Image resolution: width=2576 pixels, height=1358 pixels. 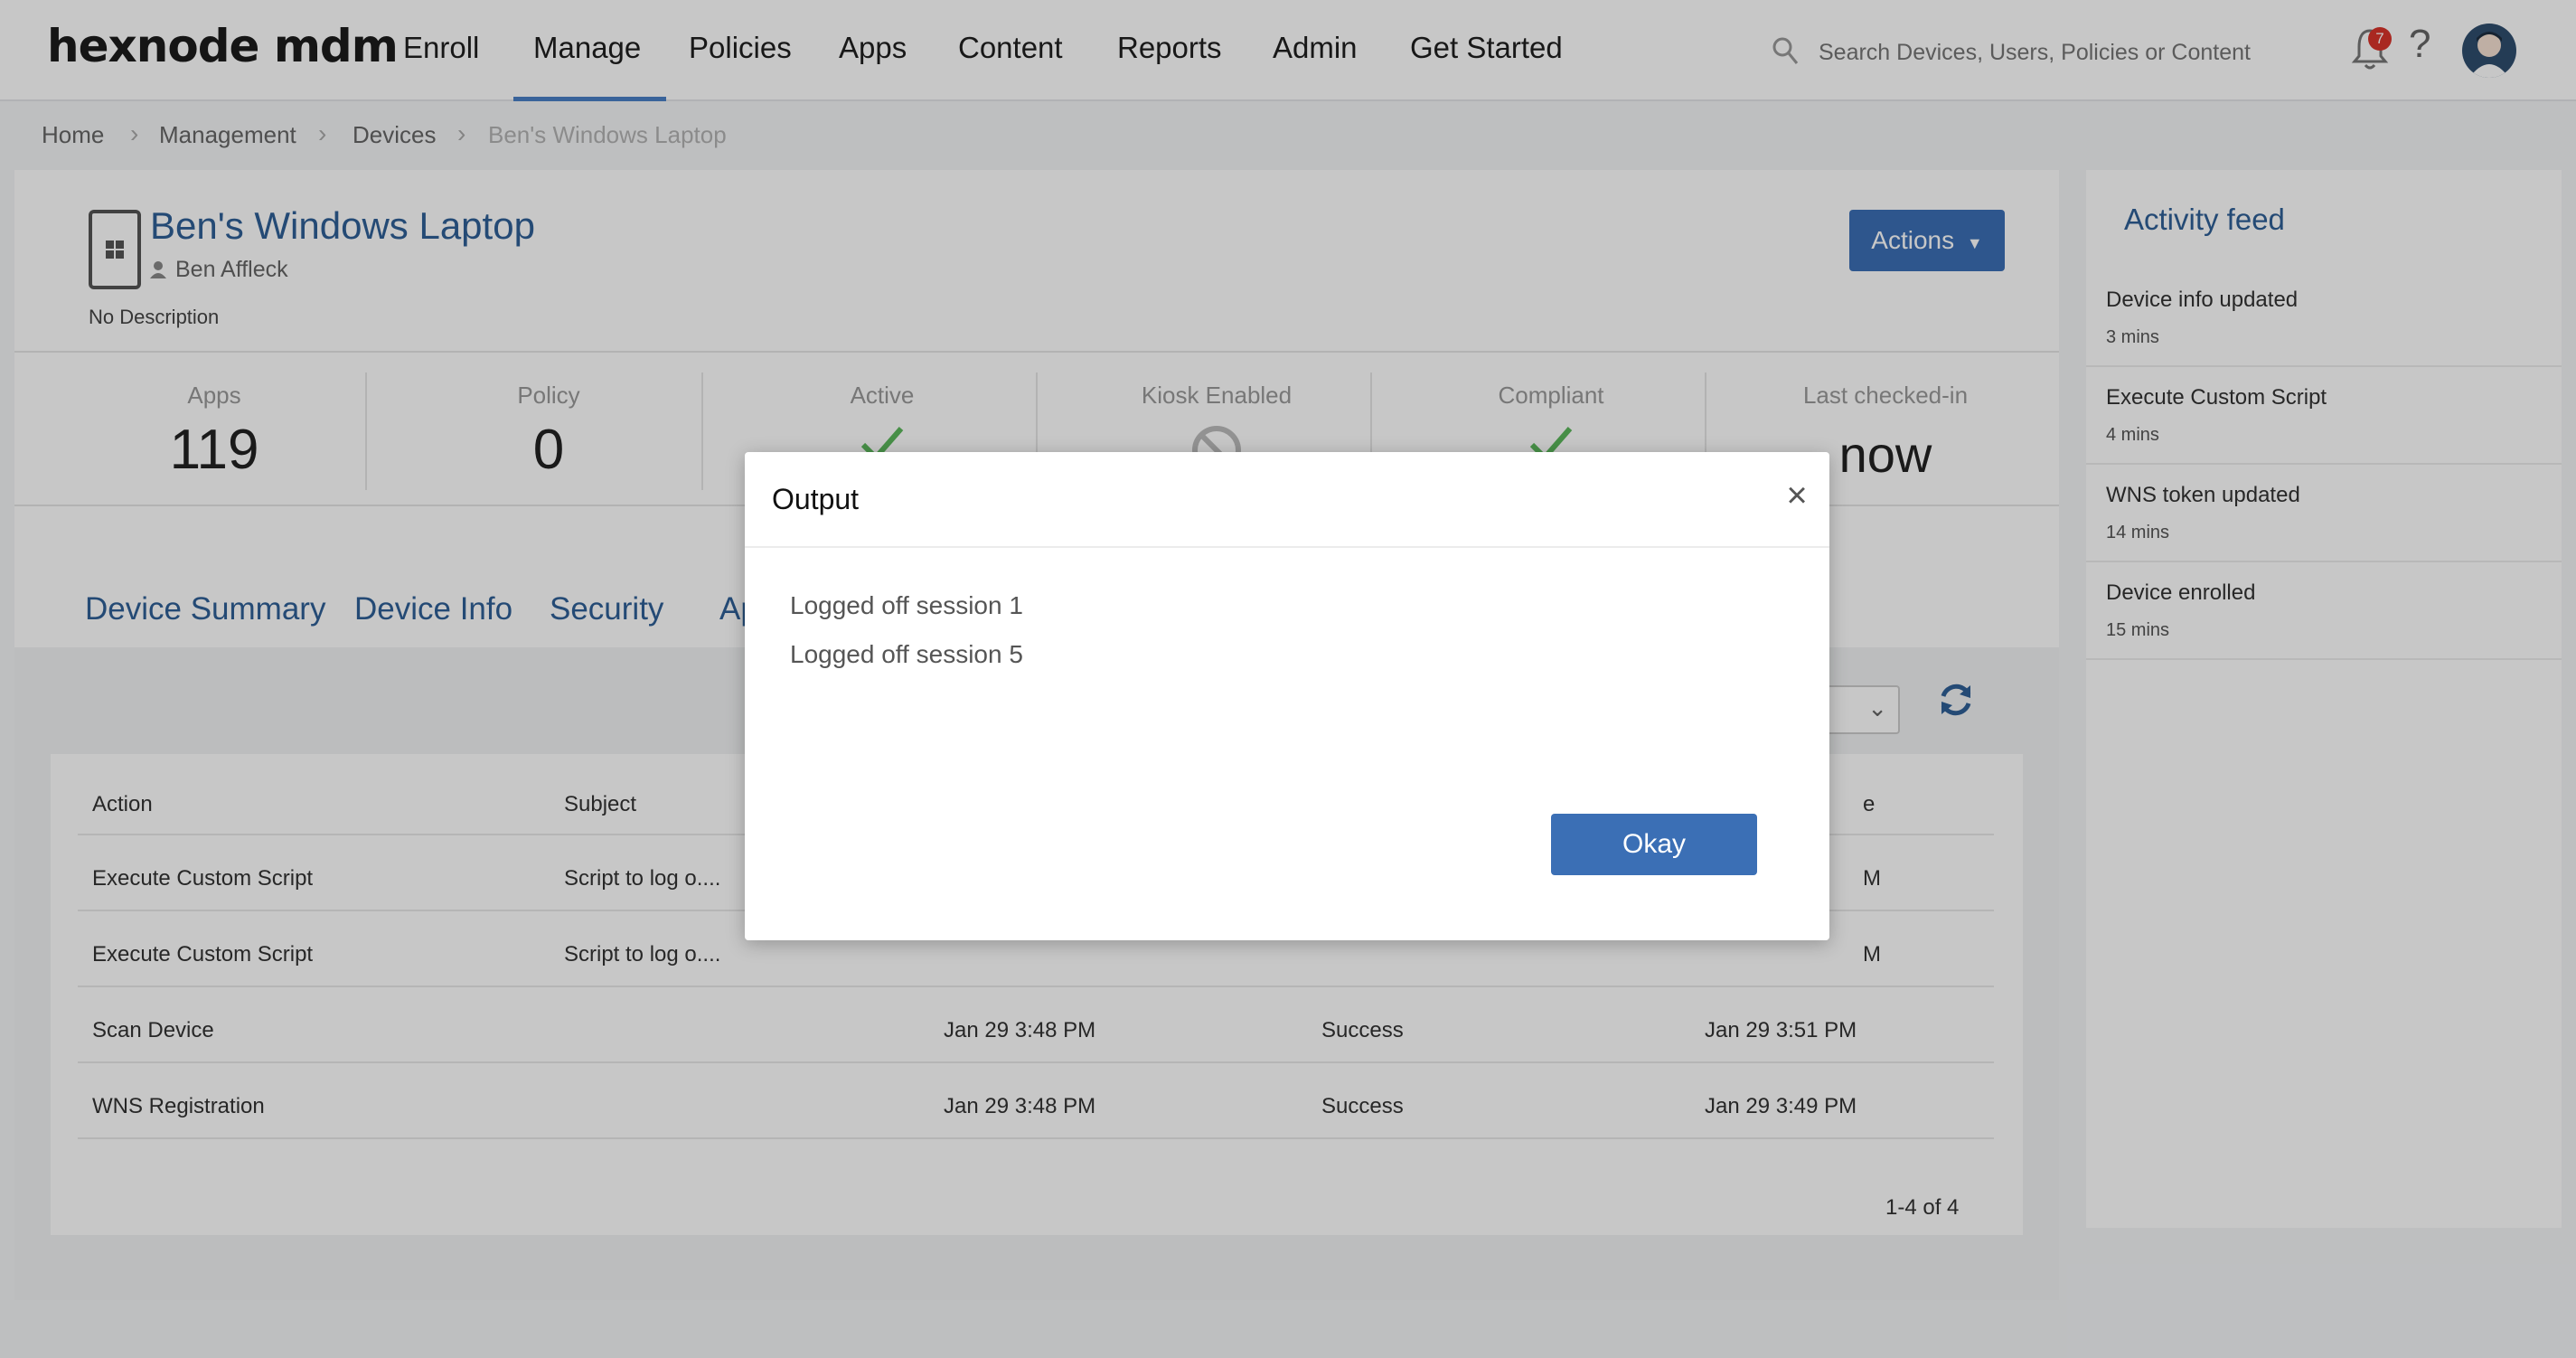 What do you see at coordinates (907, 654) in the screenshot?
I see `output-line: Logged off session 5` at bounding box center [907, 654].